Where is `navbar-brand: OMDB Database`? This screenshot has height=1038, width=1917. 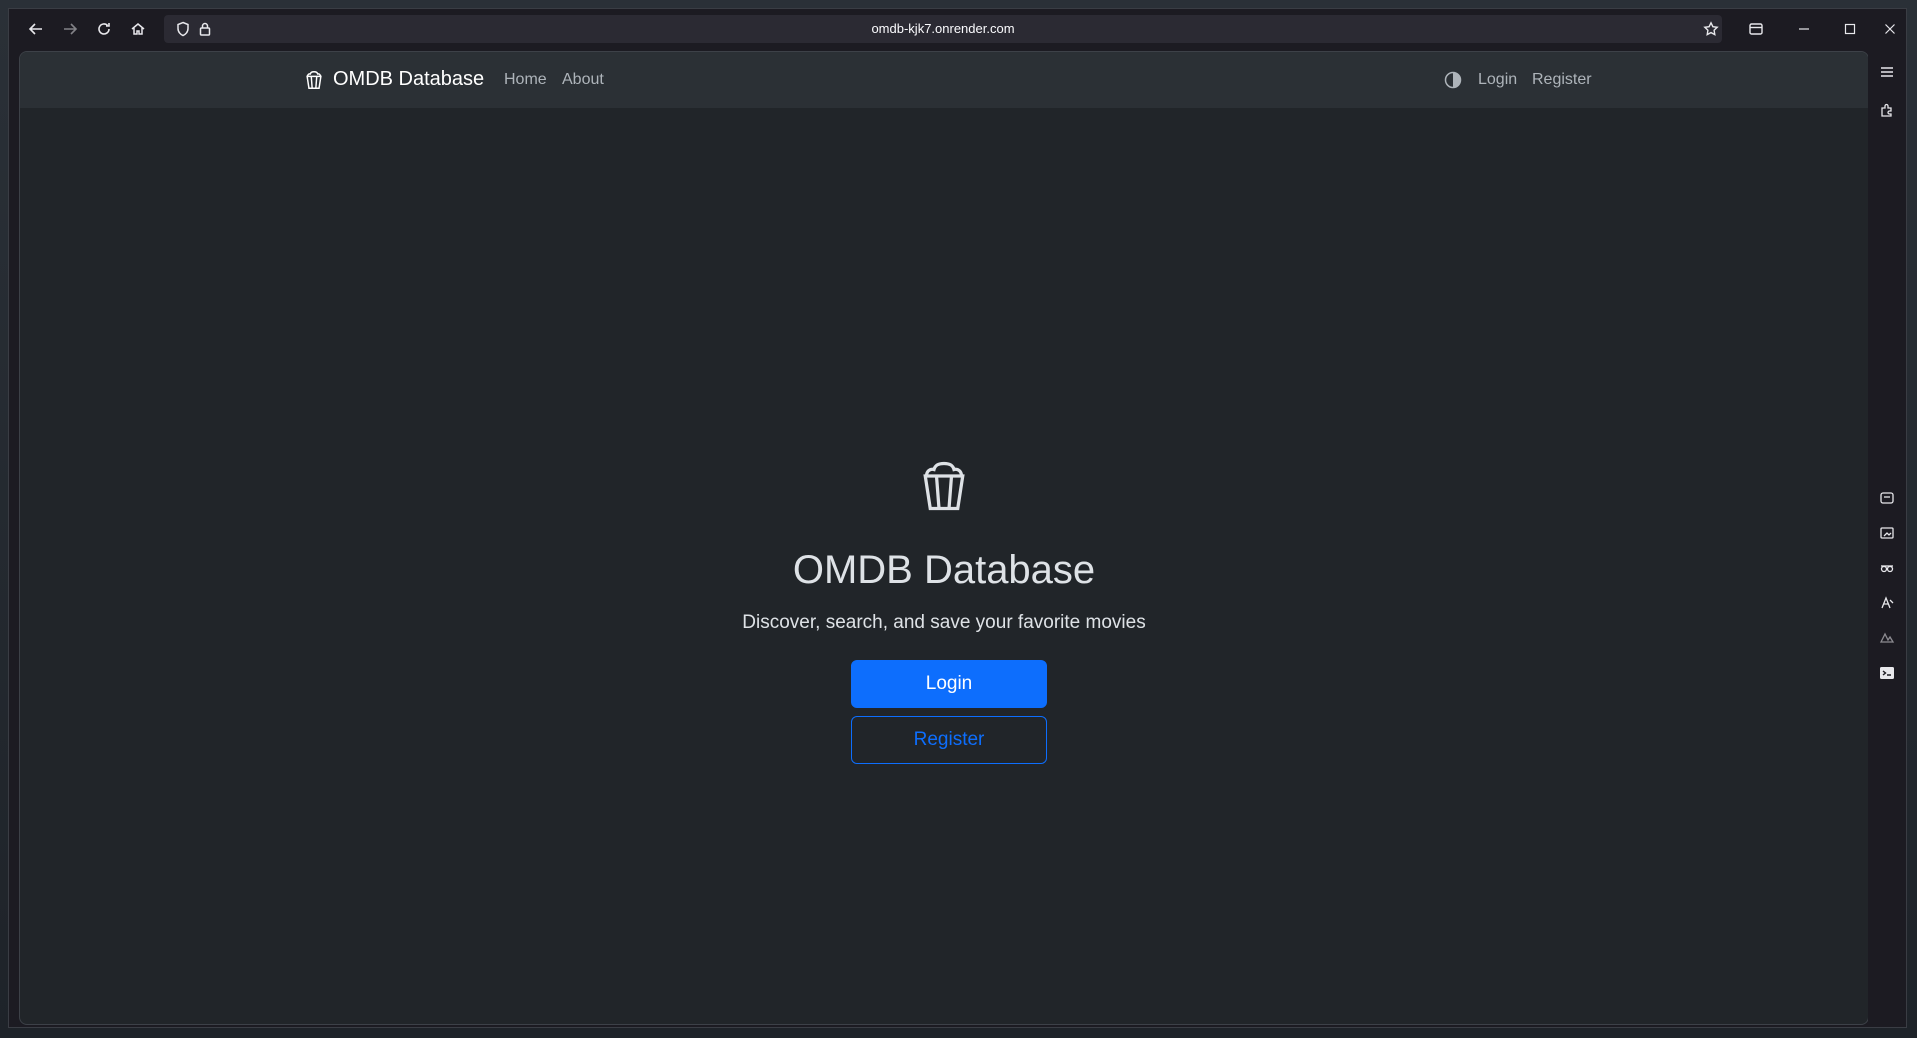
navbar-brand: OMDB Database is located at coordinates (393, 79).